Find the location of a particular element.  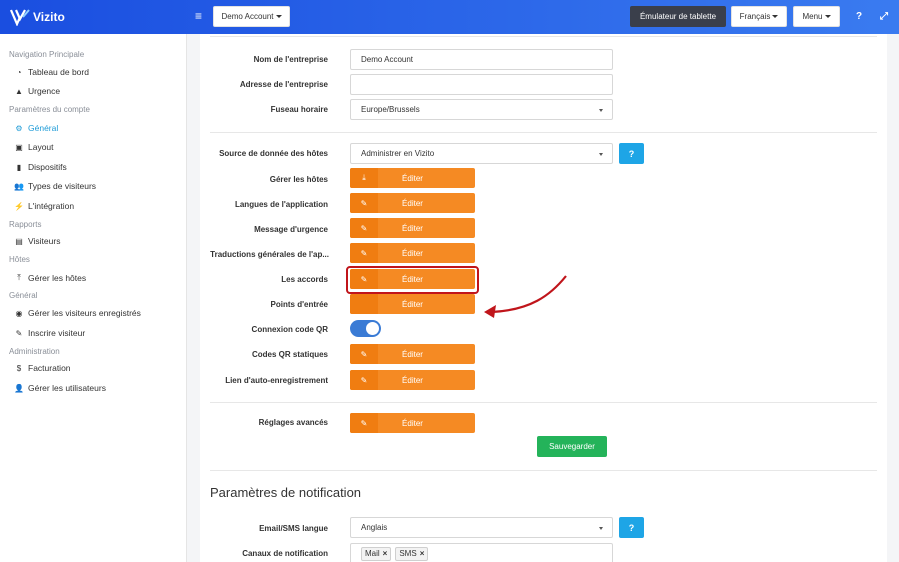

company-name-input: Demo Account is located at coordinates (481, 59).